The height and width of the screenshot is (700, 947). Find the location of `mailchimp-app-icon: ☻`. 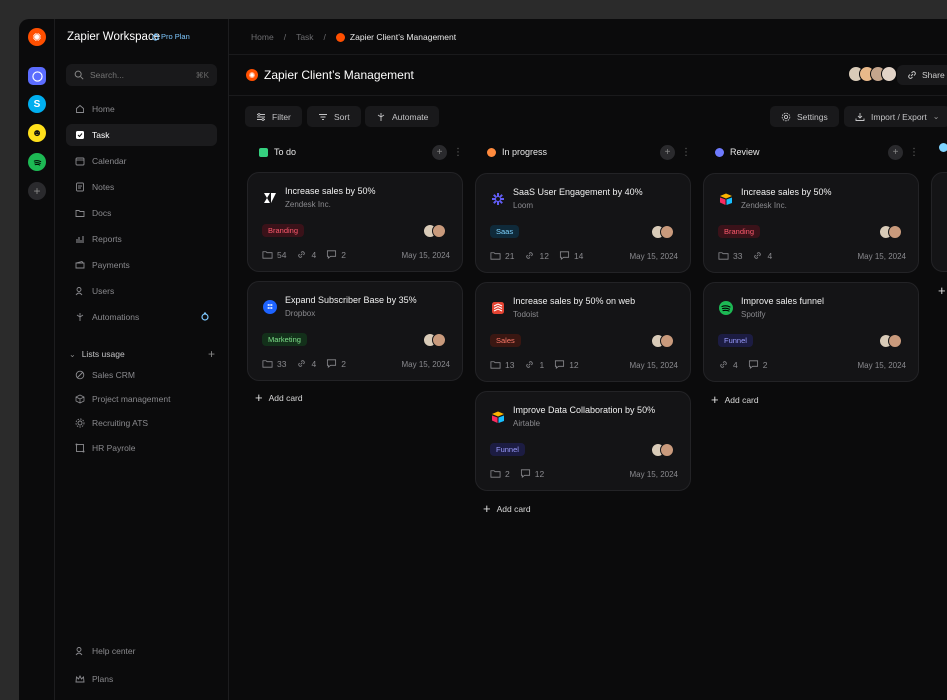

mailchimp-app-icon: ☻ is located at coordinates (37, 133).